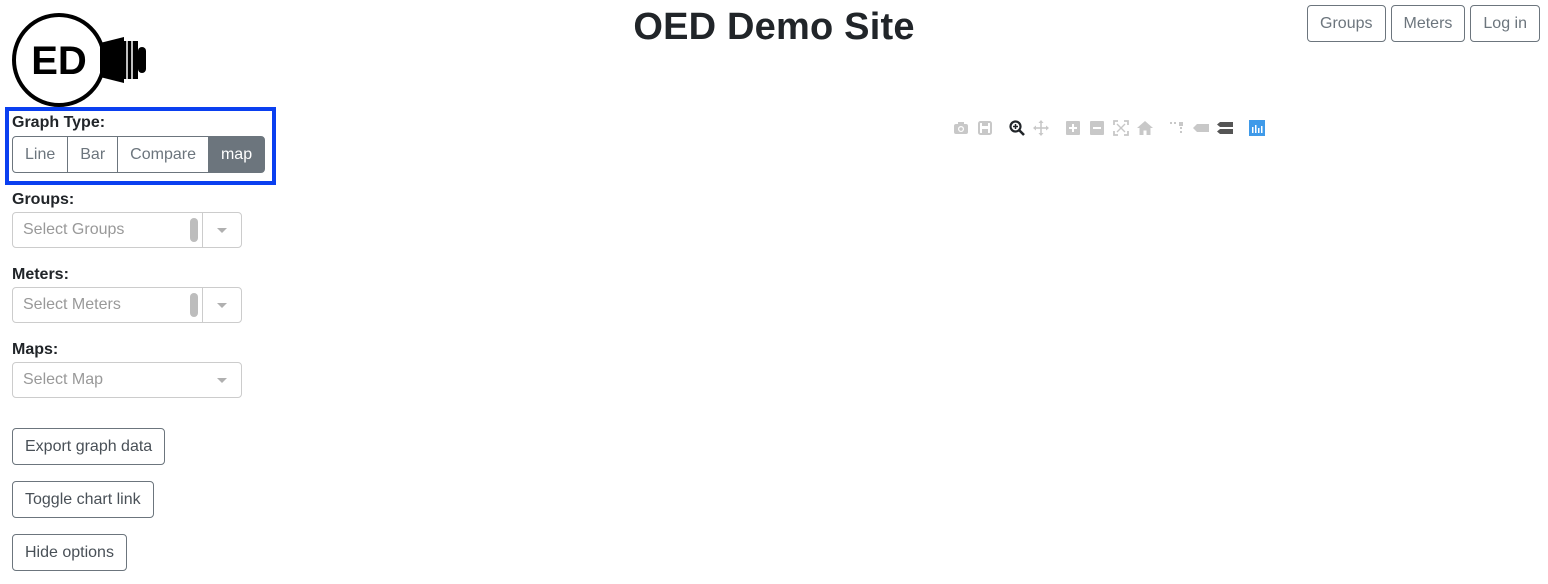 Image resolution: width=1548 pixels, height=584 pixels. What do you see at coordinates (1225, 128) in the screenshot?
I see `hover-compare-icon` at bounding box center [1225, 128].